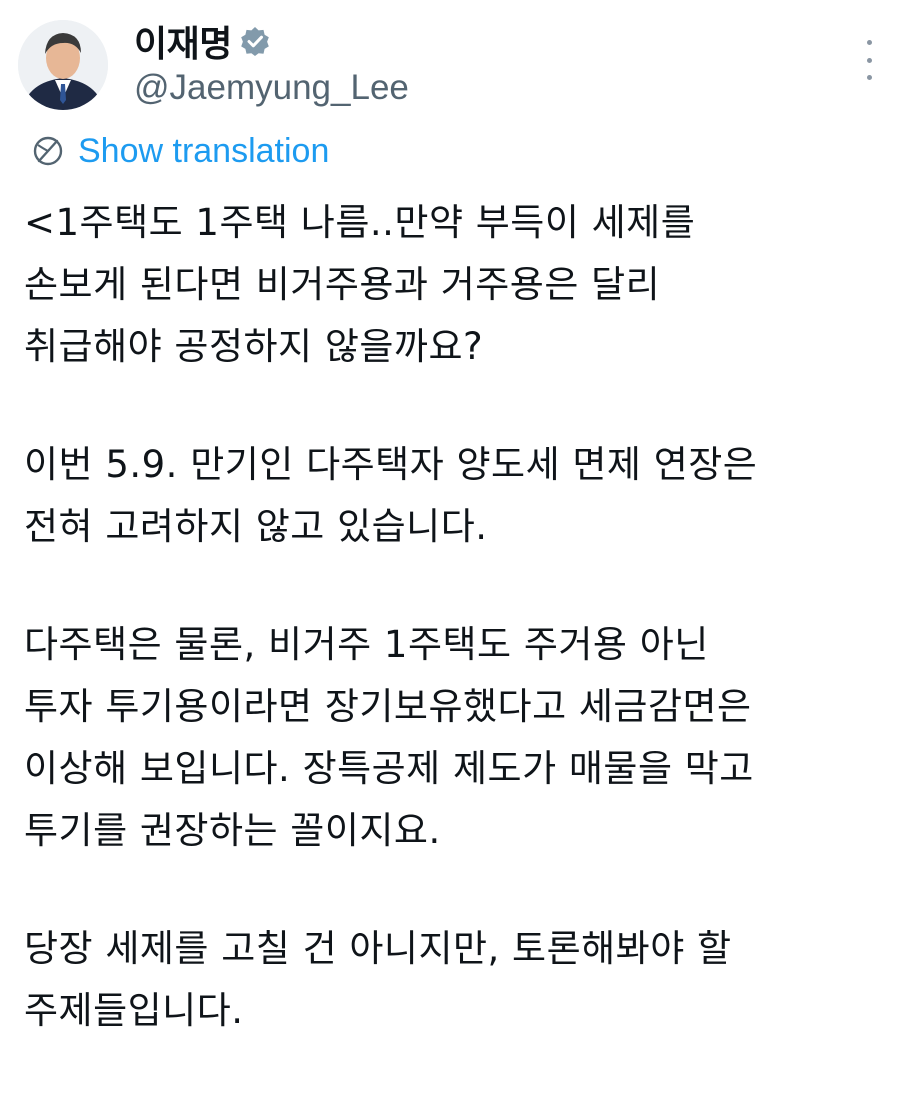 The image size is (900, 1098). Describe the element at coordinates (48, 151) in the screenshot. I see `globe-icon` at that location.